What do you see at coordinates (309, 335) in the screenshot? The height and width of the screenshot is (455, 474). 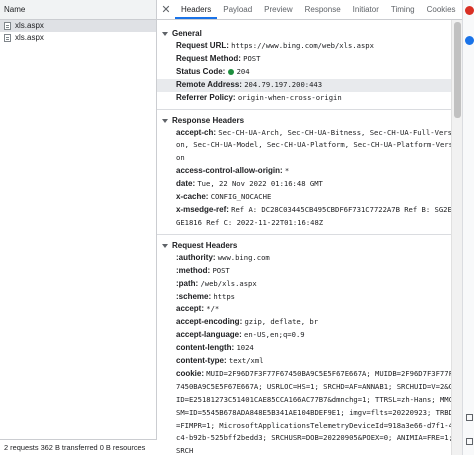 I see `header-row: accept-language: en-US,en;q=0.9` at bounding box center [309, 335].